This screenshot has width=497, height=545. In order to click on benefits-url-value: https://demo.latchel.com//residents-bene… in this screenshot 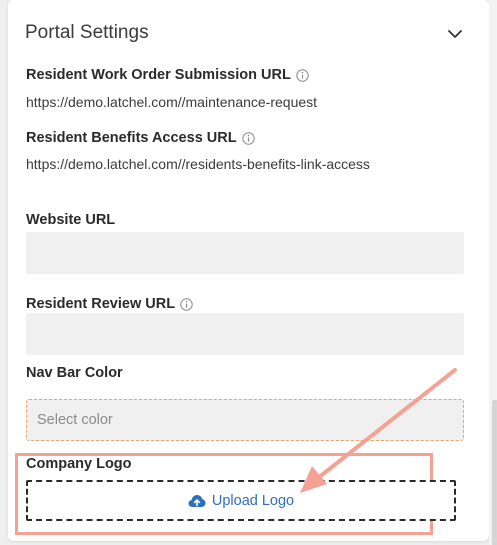, I will do `click(198, 164)`.